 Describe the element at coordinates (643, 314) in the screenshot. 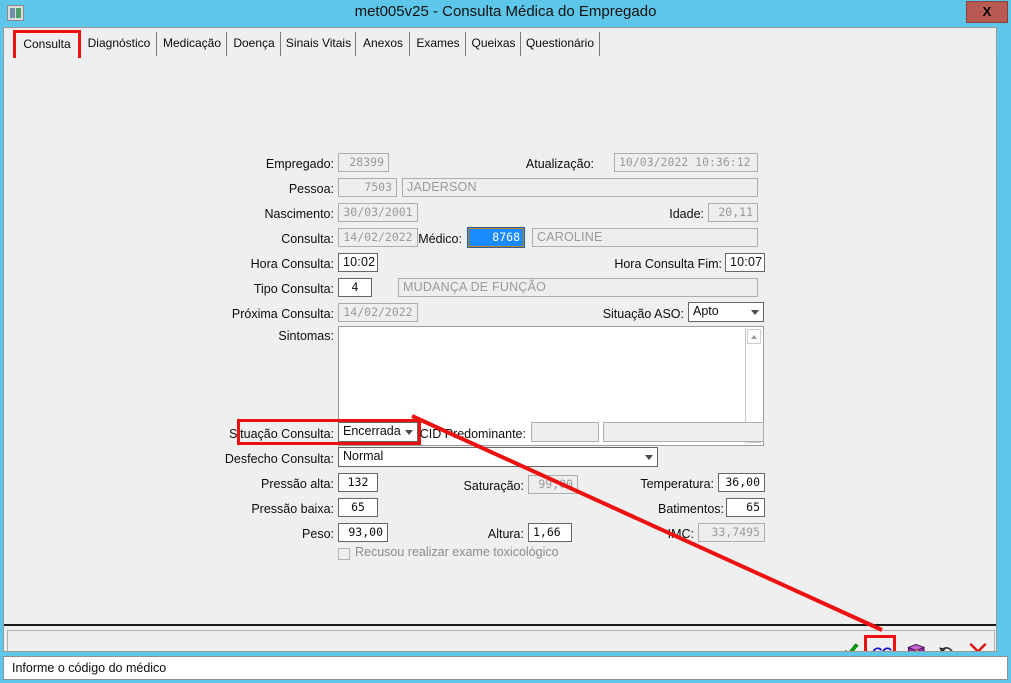

I see `label-situacao-aso: Situação ASO:` at that location.